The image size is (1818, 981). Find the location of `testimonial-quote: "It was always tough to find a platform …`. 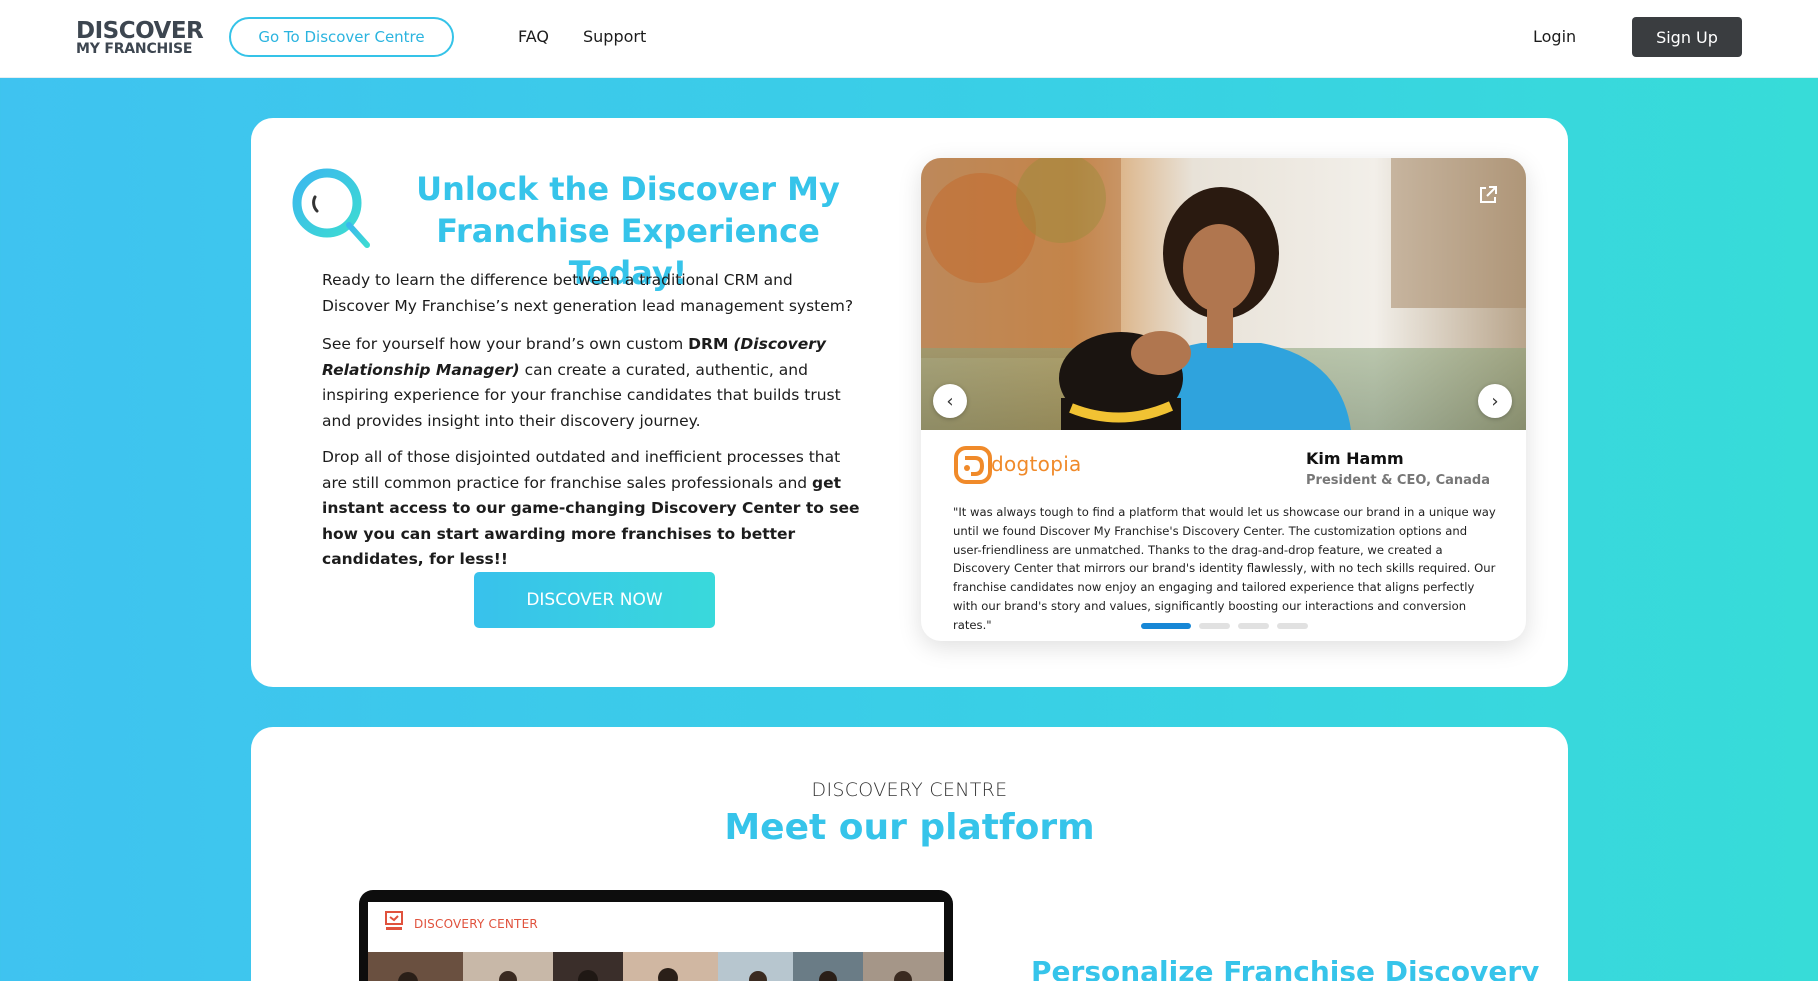

testimonial-quote: "It was always tough to find a platform … is located at coordinates (1224, 568).